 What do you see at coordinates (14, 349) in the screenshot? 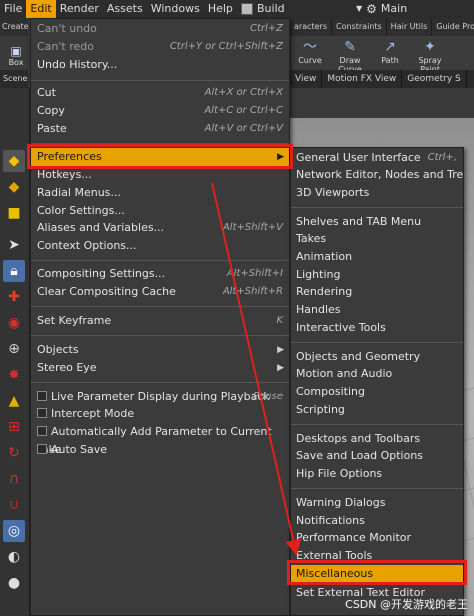
I see `handle-icon: ⊕` at bounding box center [14, 349].